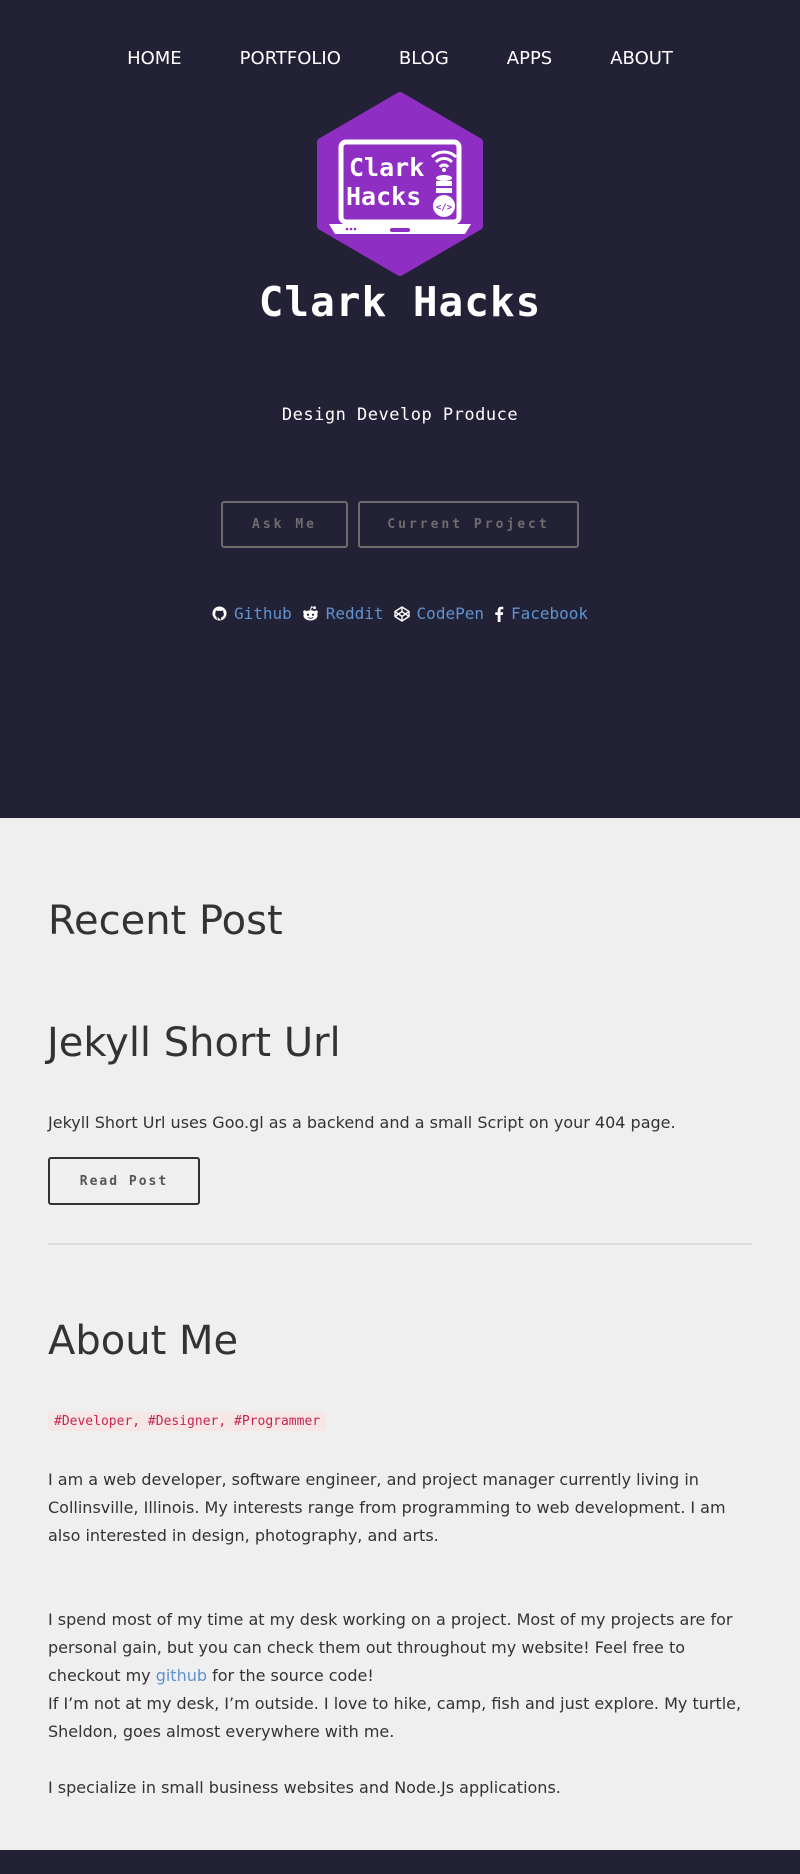  Describe the element at coordinates (641, 58) in the screenshot. I see `nav-about: ABOUT` at that location.